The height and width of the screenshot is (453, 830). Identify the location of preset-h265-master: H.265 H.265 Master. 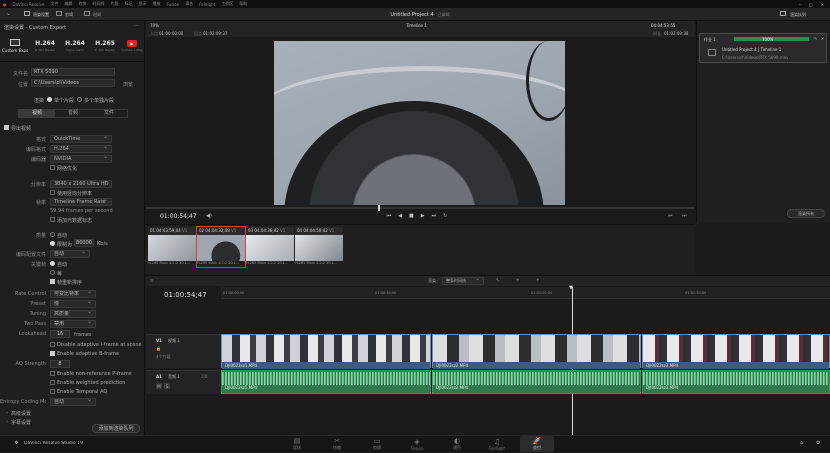
(105, 47).